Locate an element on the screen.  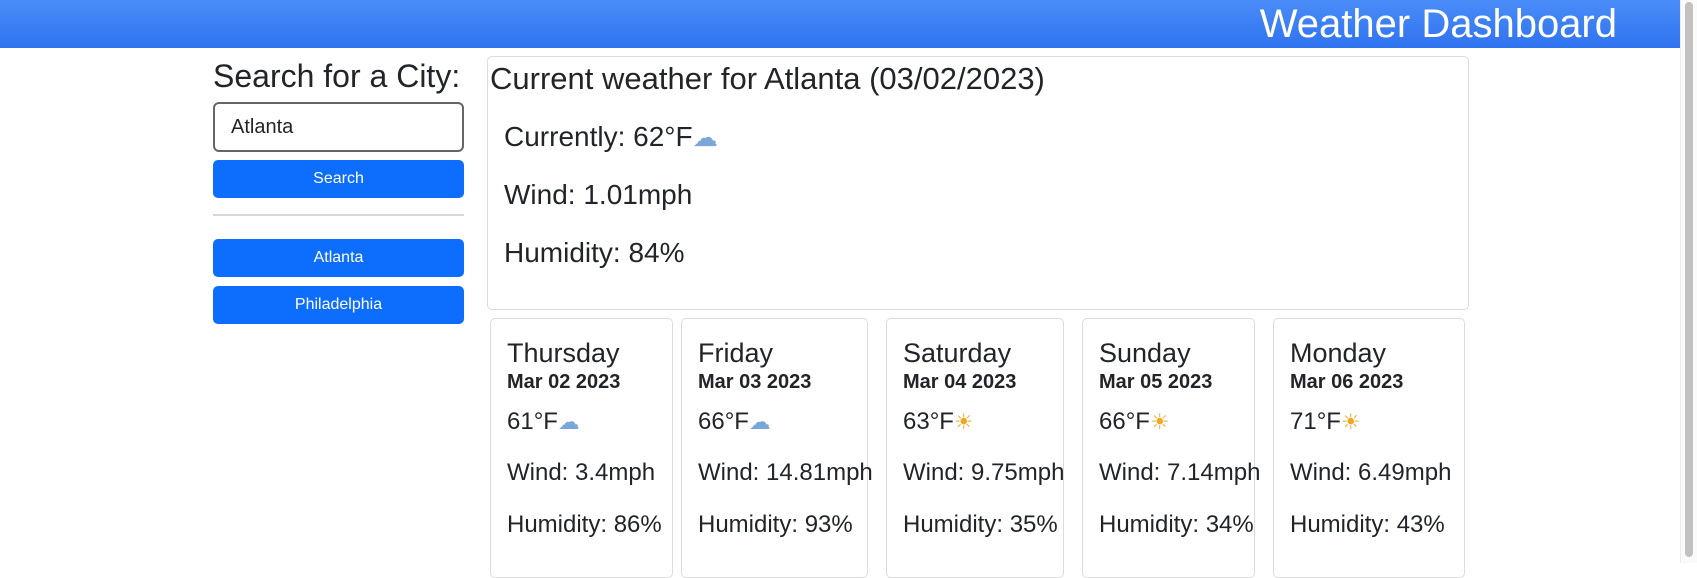
forecast-temperature: 66°F☁ is located at coordinates (734, 422).